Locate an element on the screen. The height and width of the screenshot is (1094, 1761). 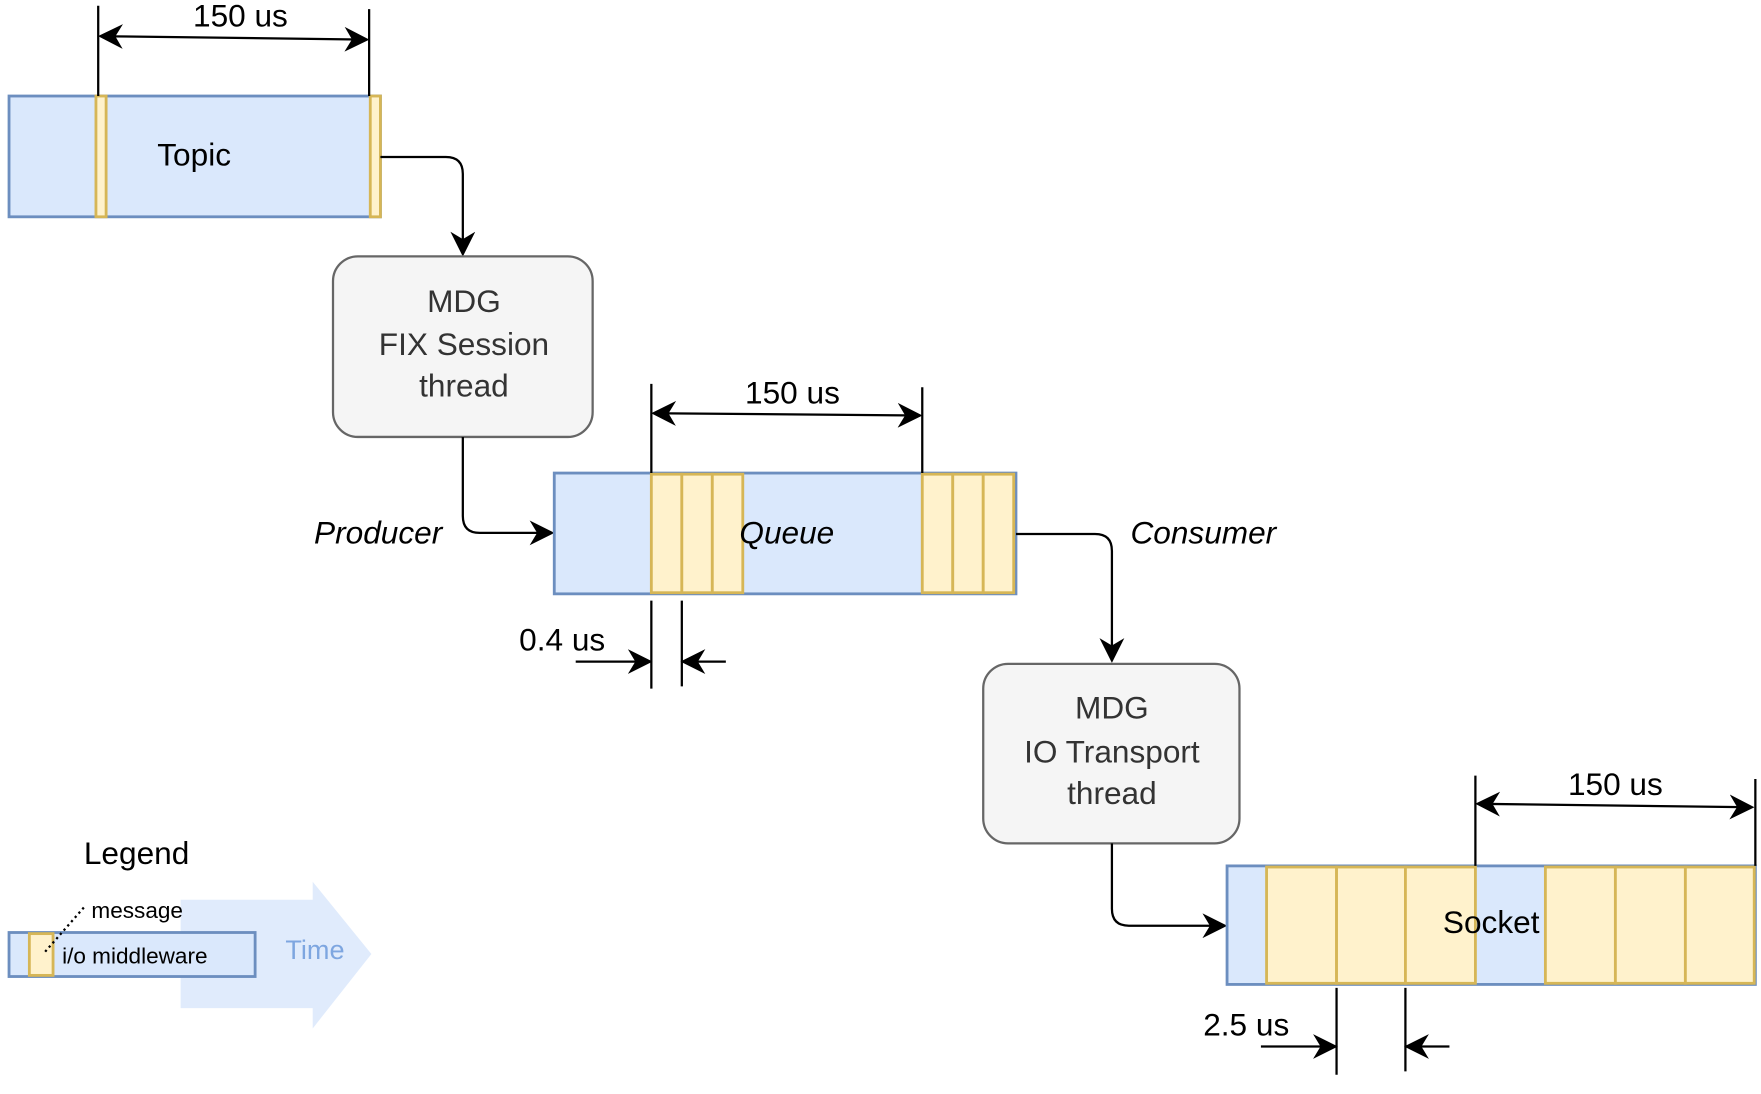
io-to-socket-connector is located at coordinates (1169, 891).